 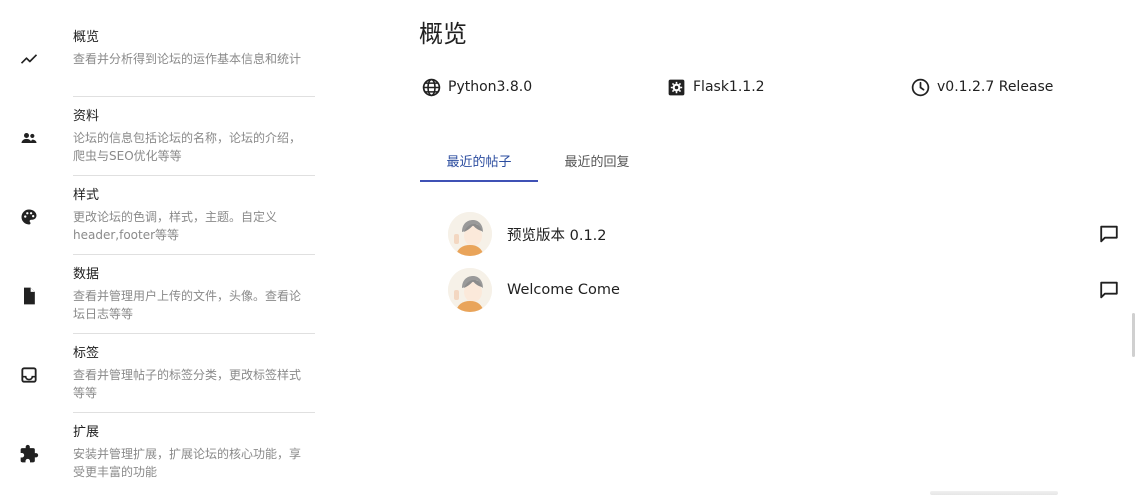 What do you see at coordinates (490, 87) in the screenshot?
I see `python-version-label: Python3.8.0` at bounding box center [490, 87].